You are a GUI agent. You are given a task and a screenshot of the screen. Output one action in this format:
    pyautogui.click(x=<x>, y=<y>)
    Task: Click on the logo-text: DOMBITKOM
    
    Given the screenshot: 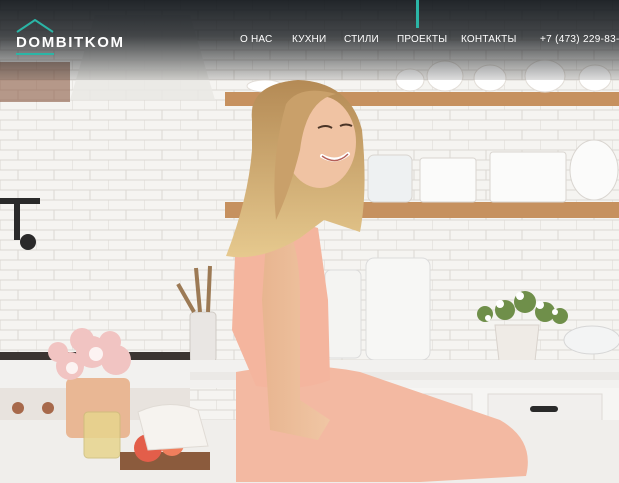 What is the action you would take?
    pyautogui.click(x=70, y=42)
    